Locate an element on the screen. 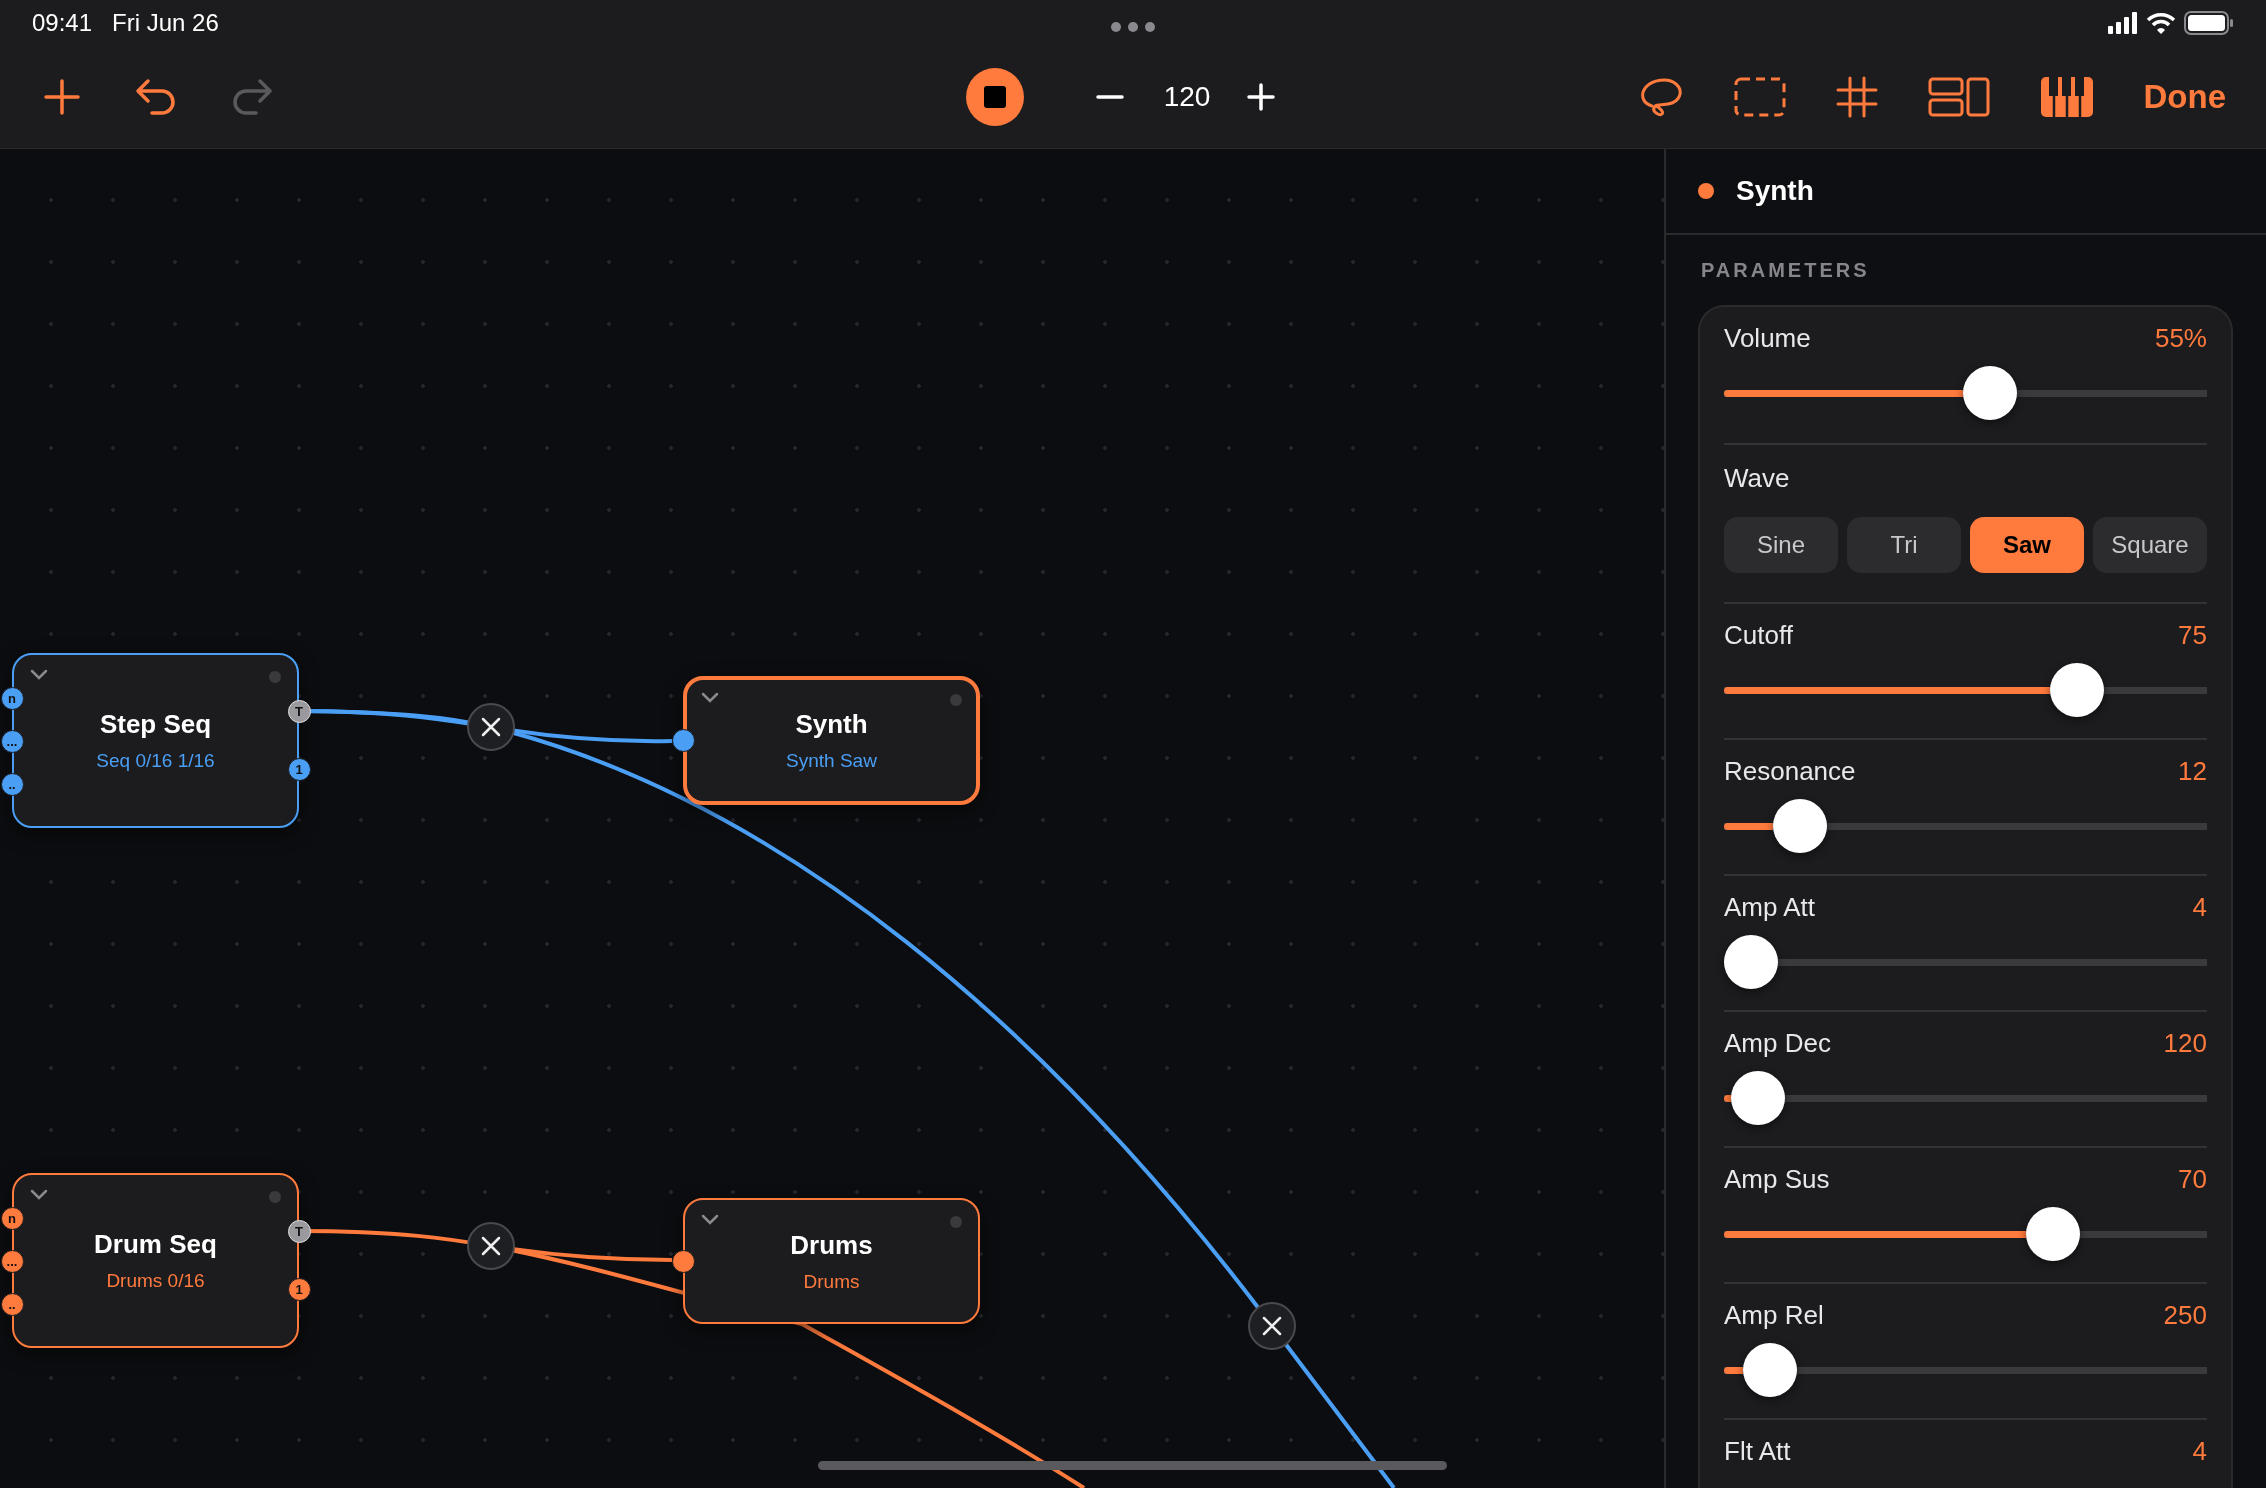  node-title: Synth is located at coordinates (831, 724).